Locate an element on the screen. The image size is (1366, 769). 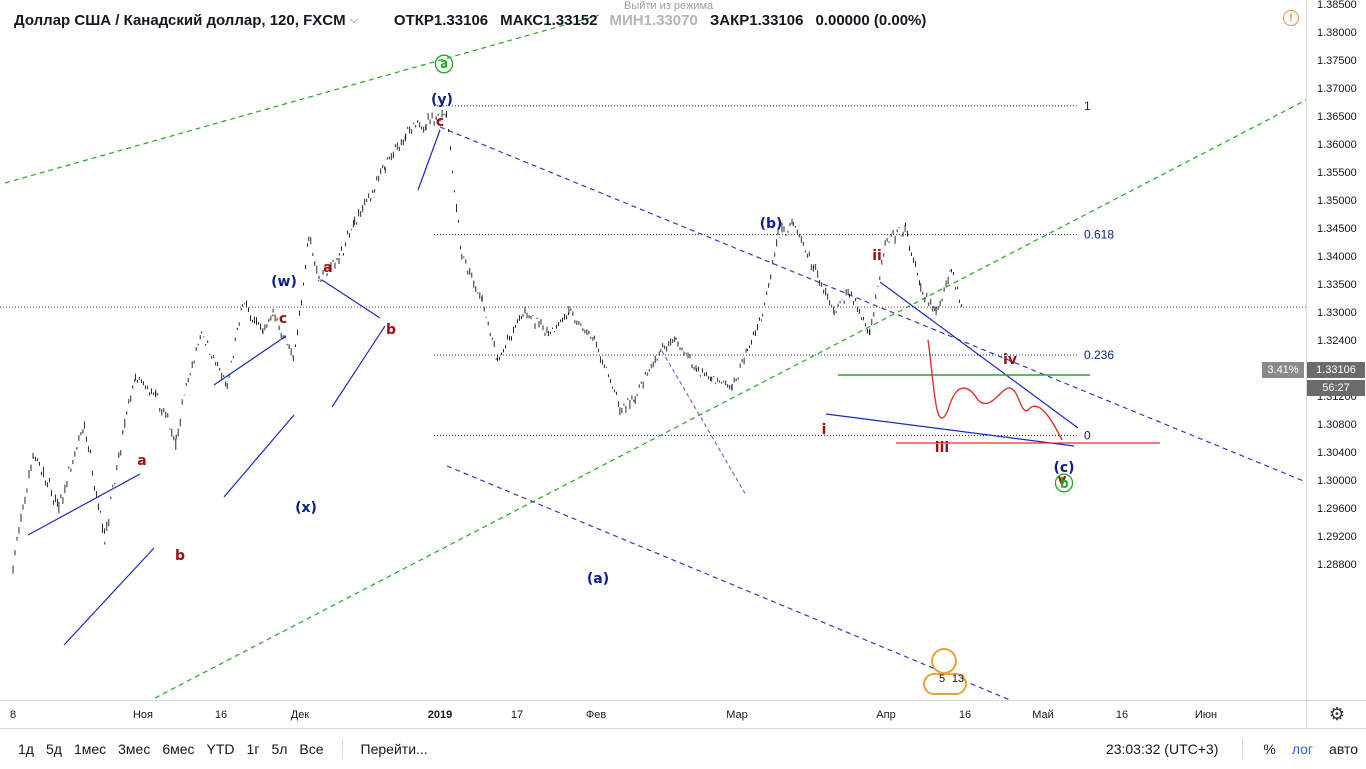
price-tick-label: 1.35500 is located at coordinates (1337, 173).